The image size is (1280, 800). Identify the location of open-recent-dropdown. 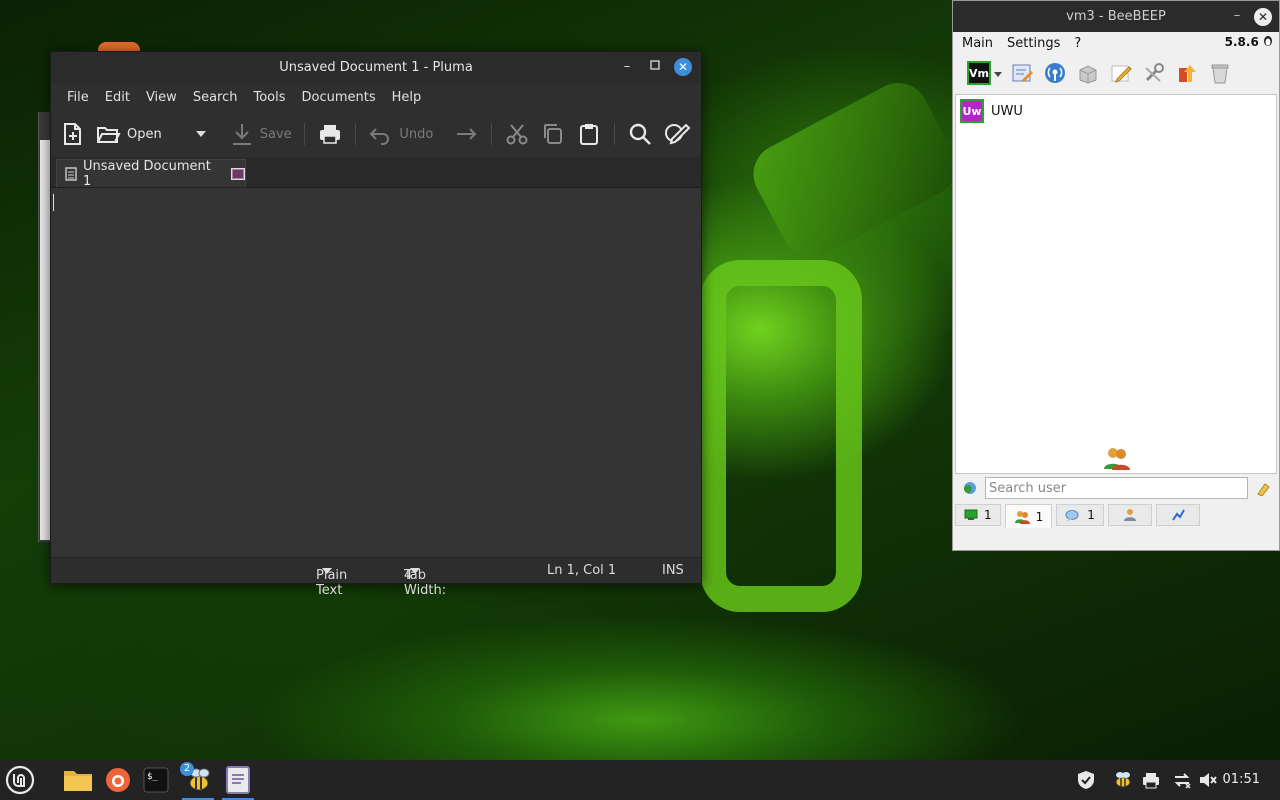
(198, 134).